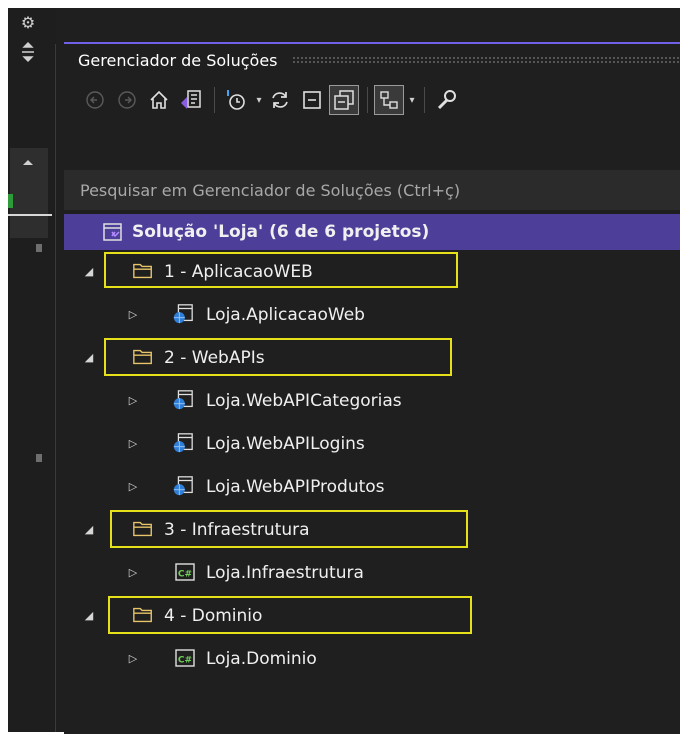 The width and height of the screenshot is (680, 740). Describe the element at coordinates (372, 572) in the screenshot. I see `project-node: ▷ C# Loja.Infraestrutura` at that location.